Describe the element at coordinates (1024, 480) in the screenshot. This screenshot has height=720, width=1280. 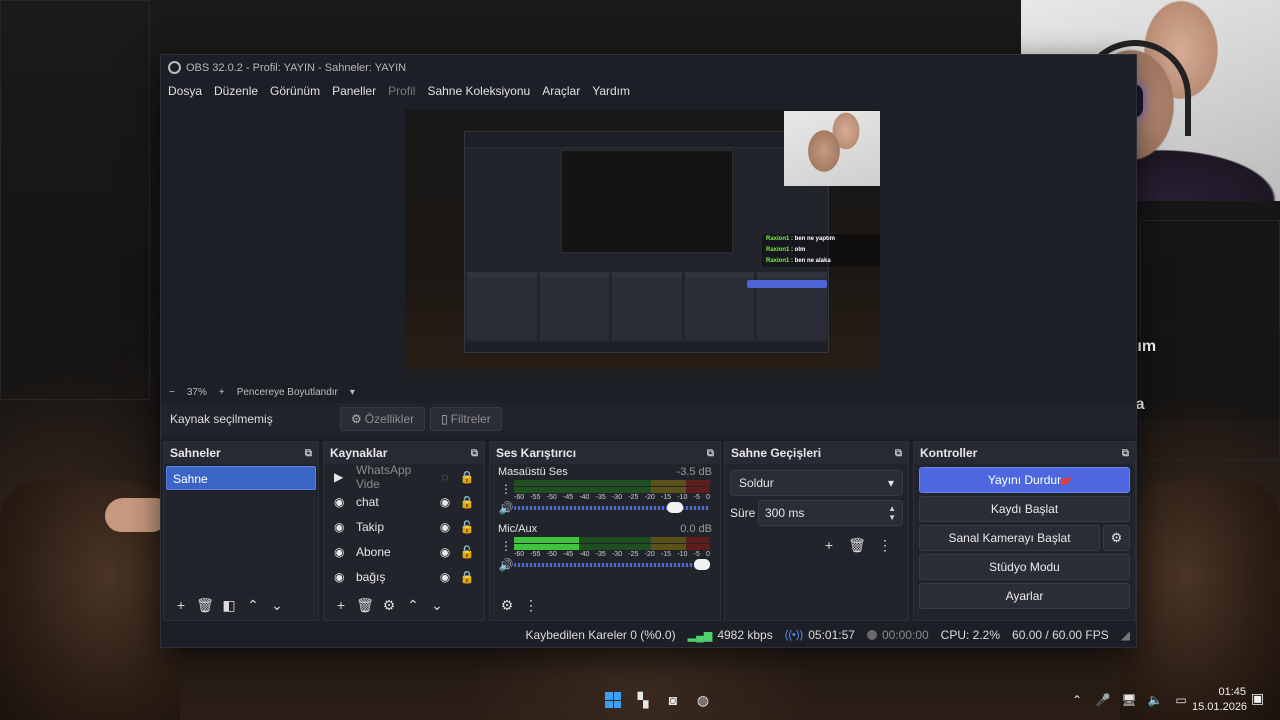
I see `stop-stream-button: Yayını Durdur` at that location.